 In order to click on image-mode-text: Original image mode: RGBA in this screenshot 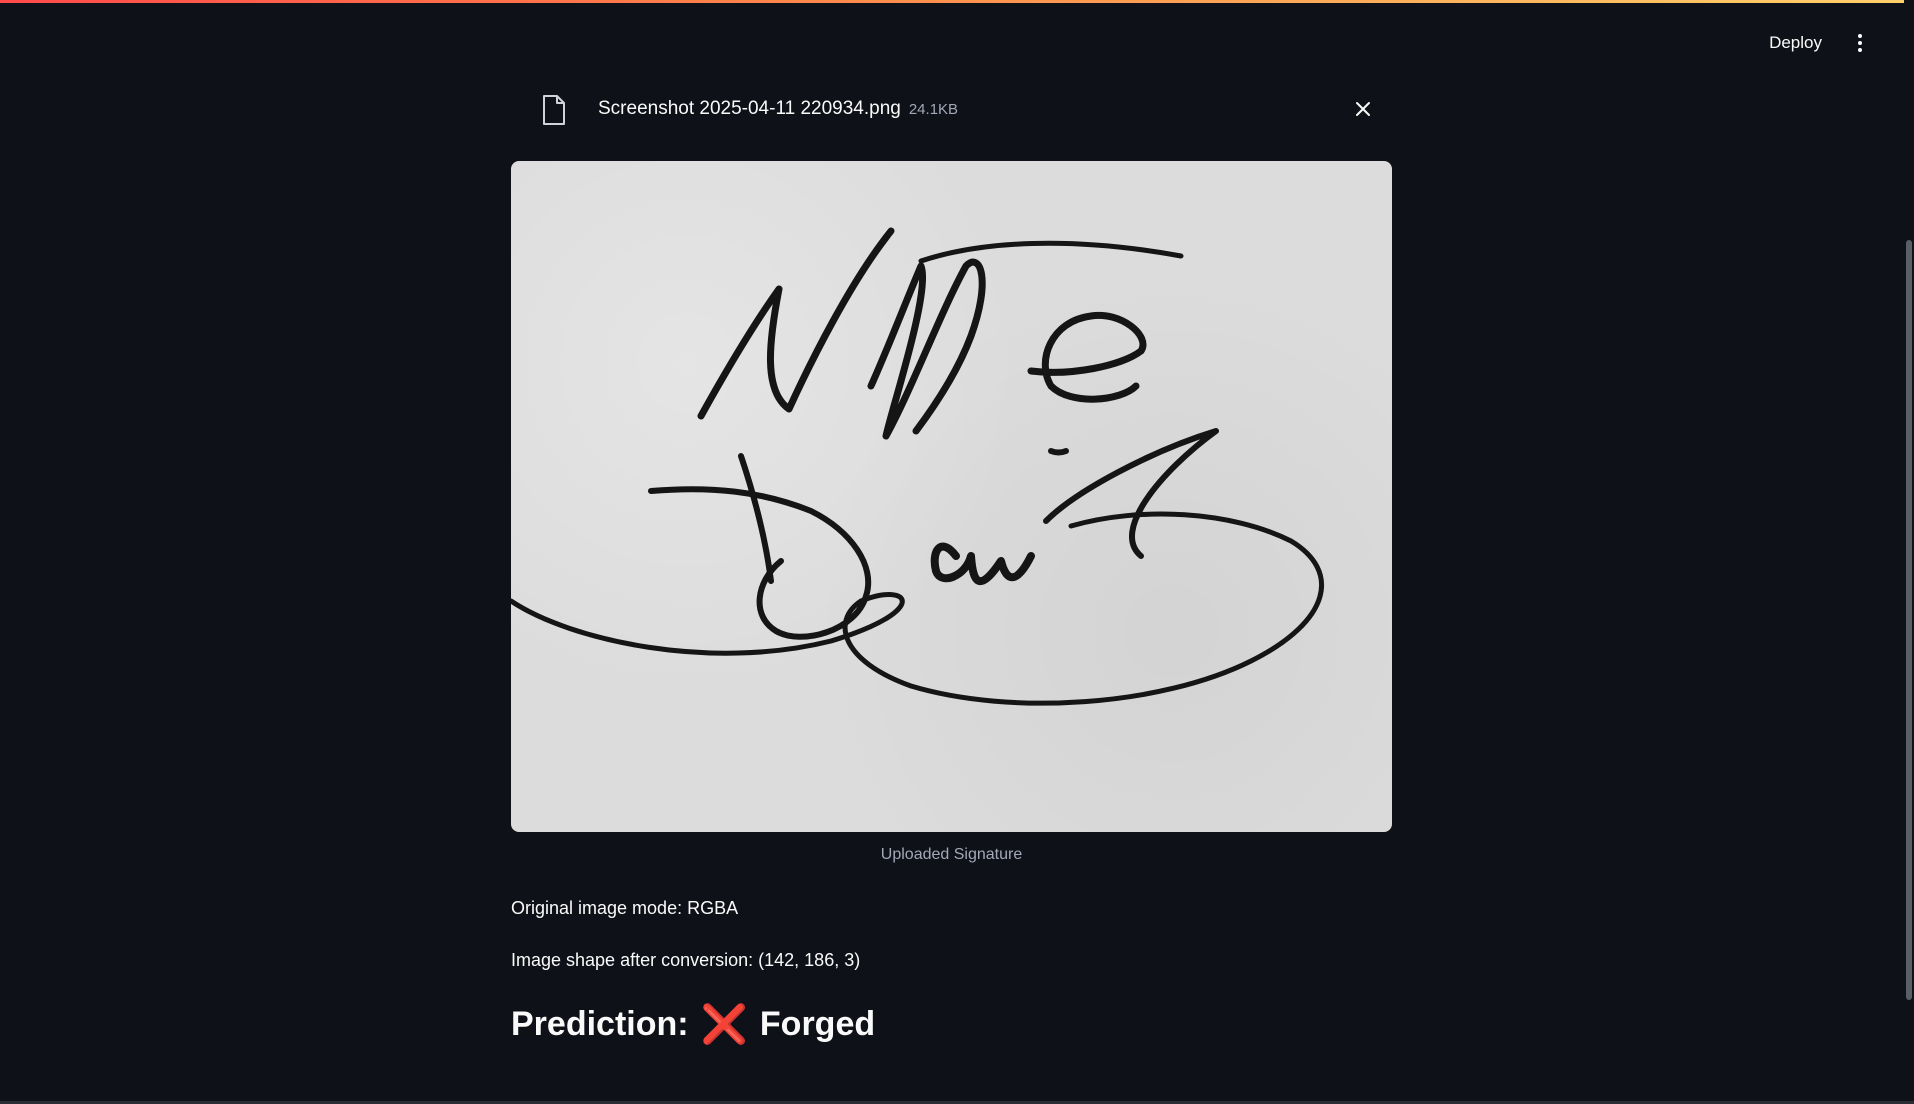, I will do `click(625, 908)`.